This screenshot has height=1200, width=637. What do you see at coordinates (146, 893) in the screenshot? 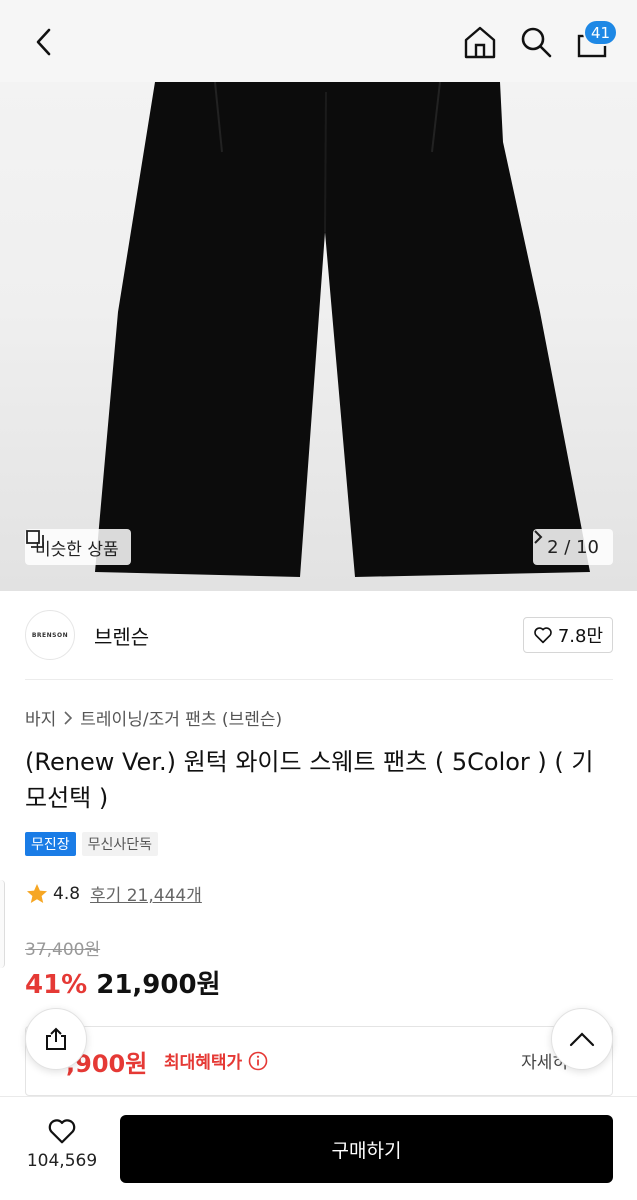
I see `review-count-link: 후기 21,444개` at bounding box center [146, 893].